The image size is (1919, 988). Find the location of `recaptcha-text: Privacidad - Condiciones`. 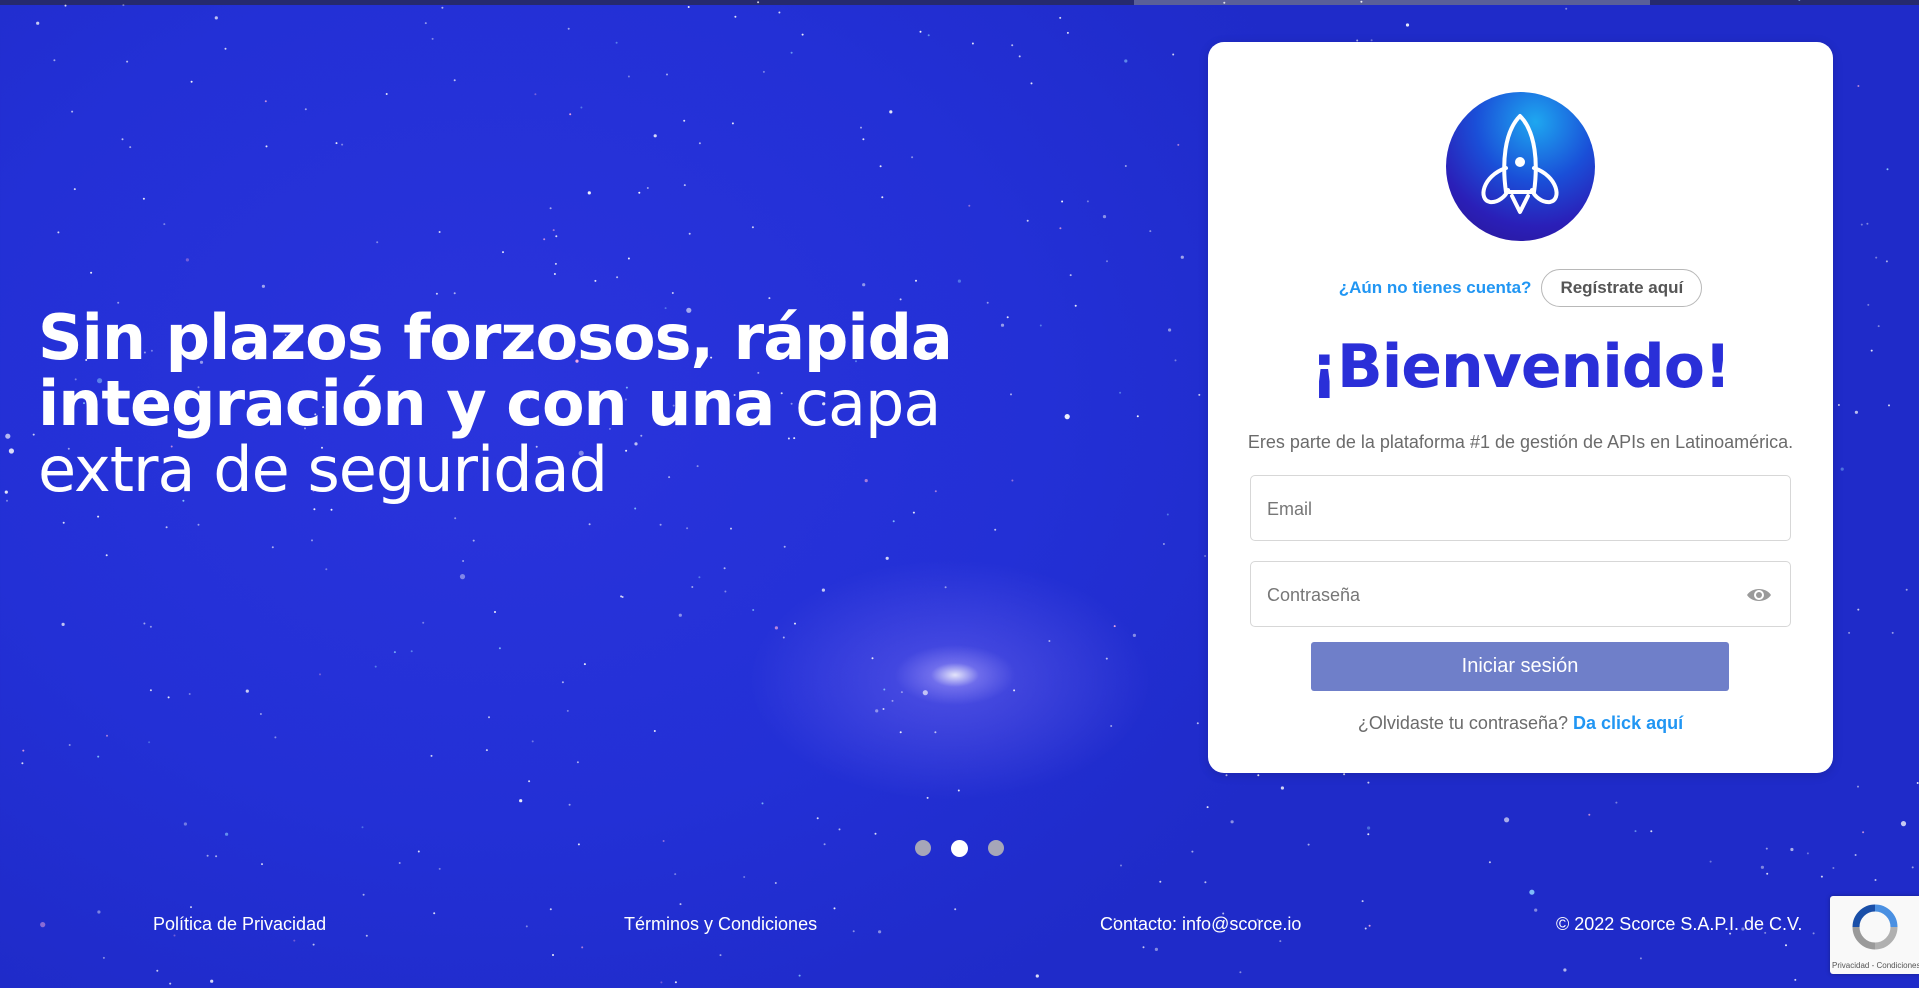

recaptcha-text: Privacidad - Condiciones is located at coordinates (1875, 965).